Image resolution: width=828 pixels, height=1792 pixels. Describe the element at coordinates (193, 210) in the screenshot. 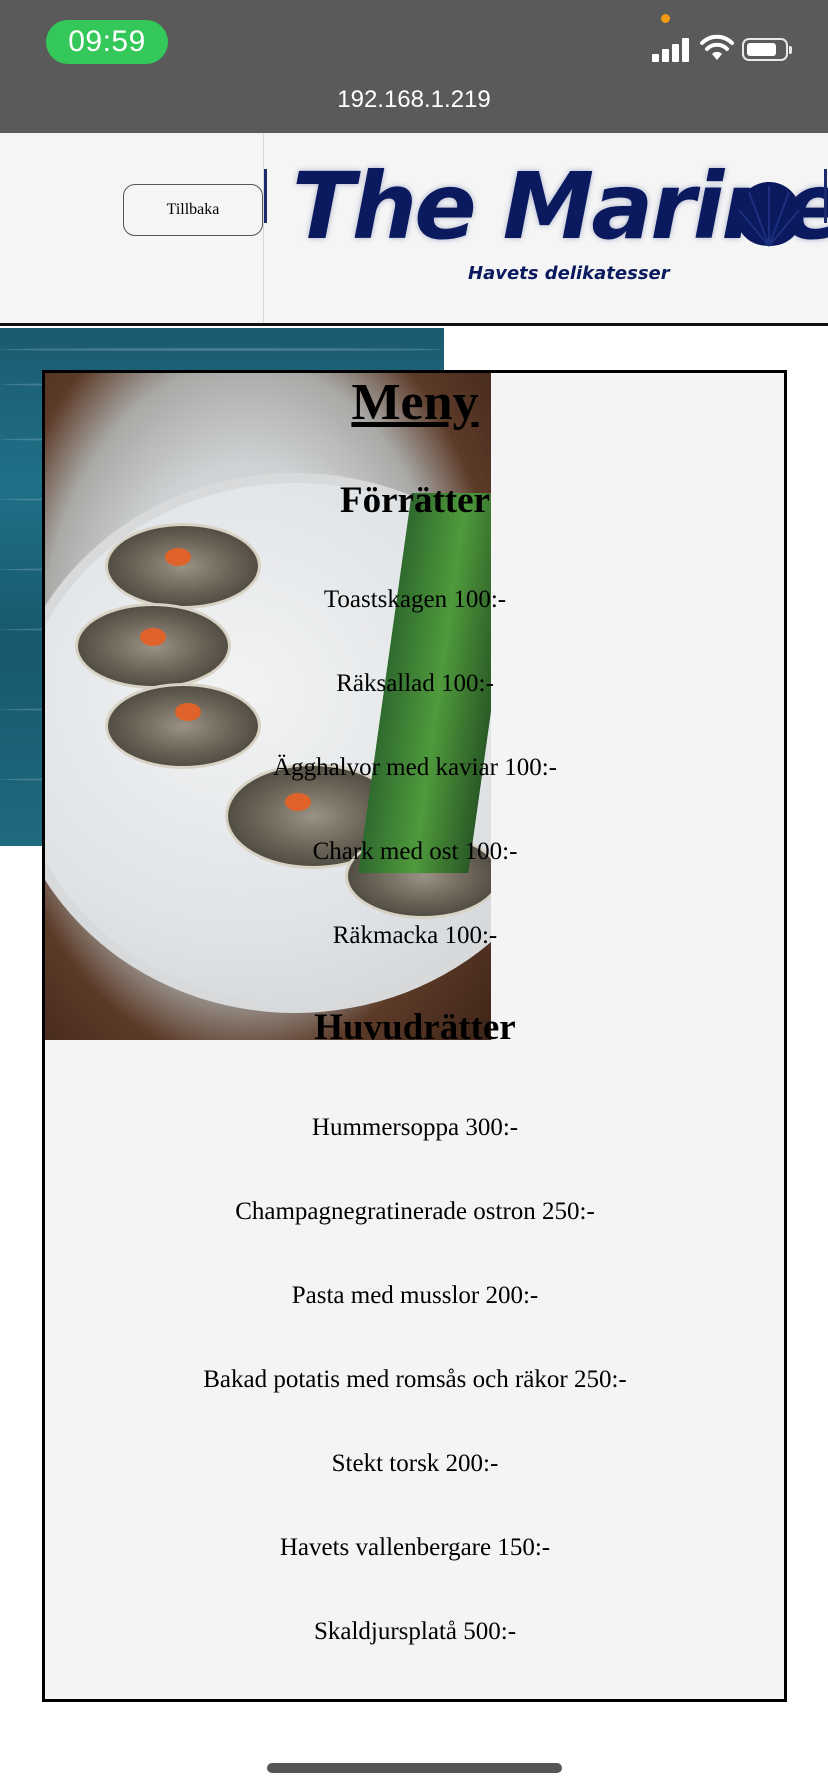

I see `back-button: Tillbaka` at that location.